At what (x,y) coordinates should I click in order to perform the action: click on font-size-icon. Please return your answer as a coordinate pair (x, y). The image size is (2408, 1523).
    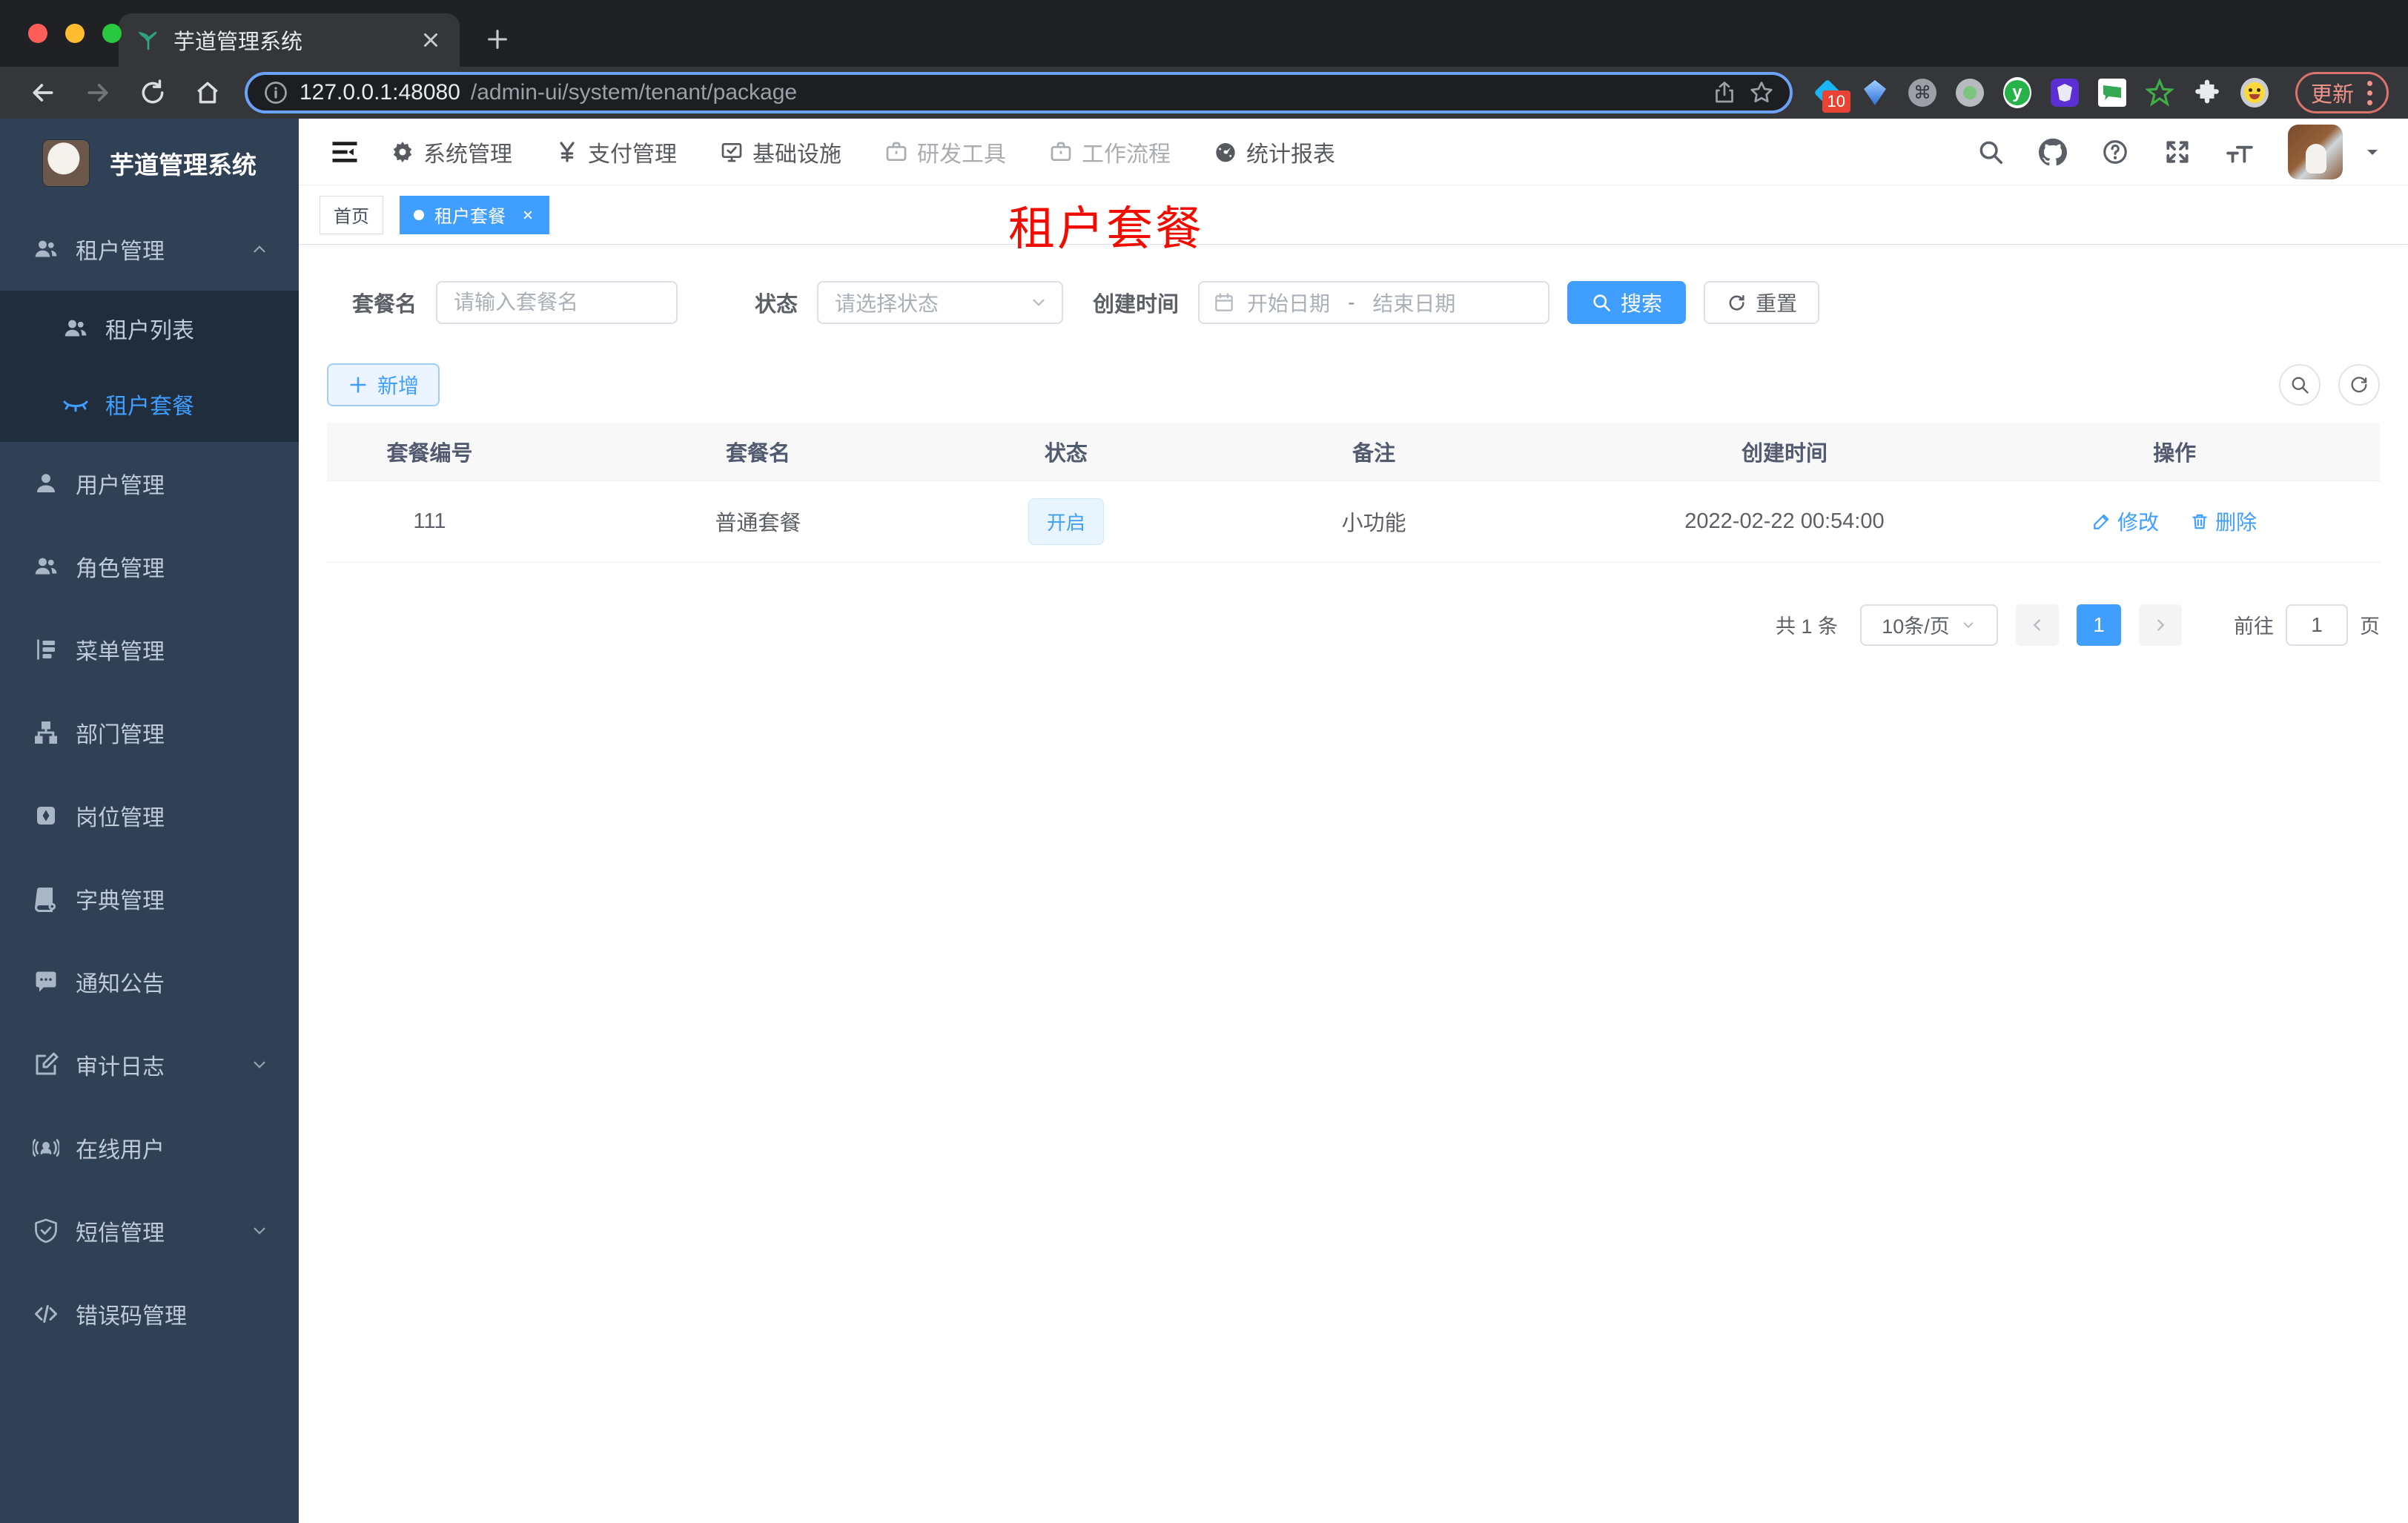
    Looking at the image, I should click on (2240, 152).